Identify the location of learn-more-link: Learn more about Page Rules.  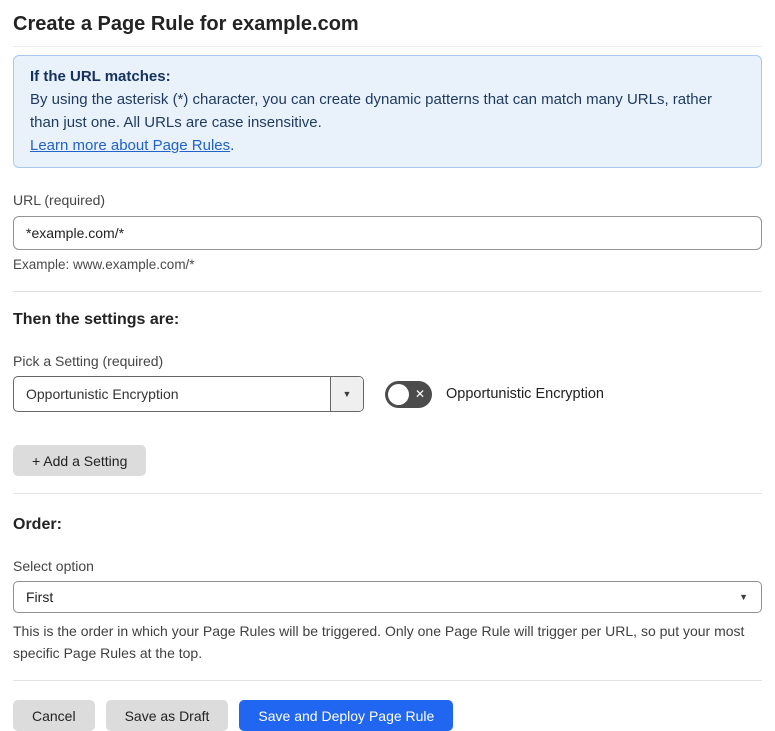
(130, 145).